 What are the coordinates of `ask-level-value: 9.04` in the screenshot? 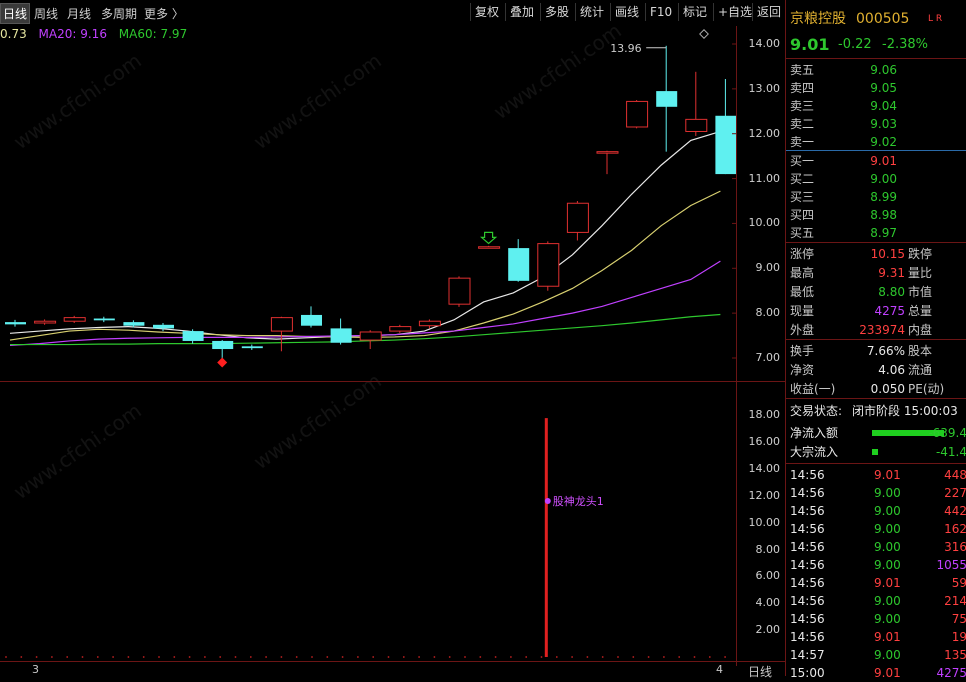 It's located at (883, 106).